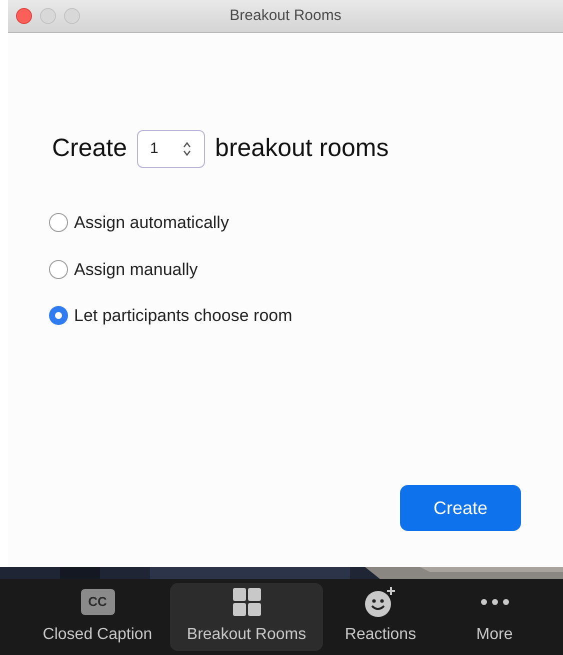 Image resolution: width=563 pixels, height=655 pixels. I want to click on minimize-button, so click(48, 16).